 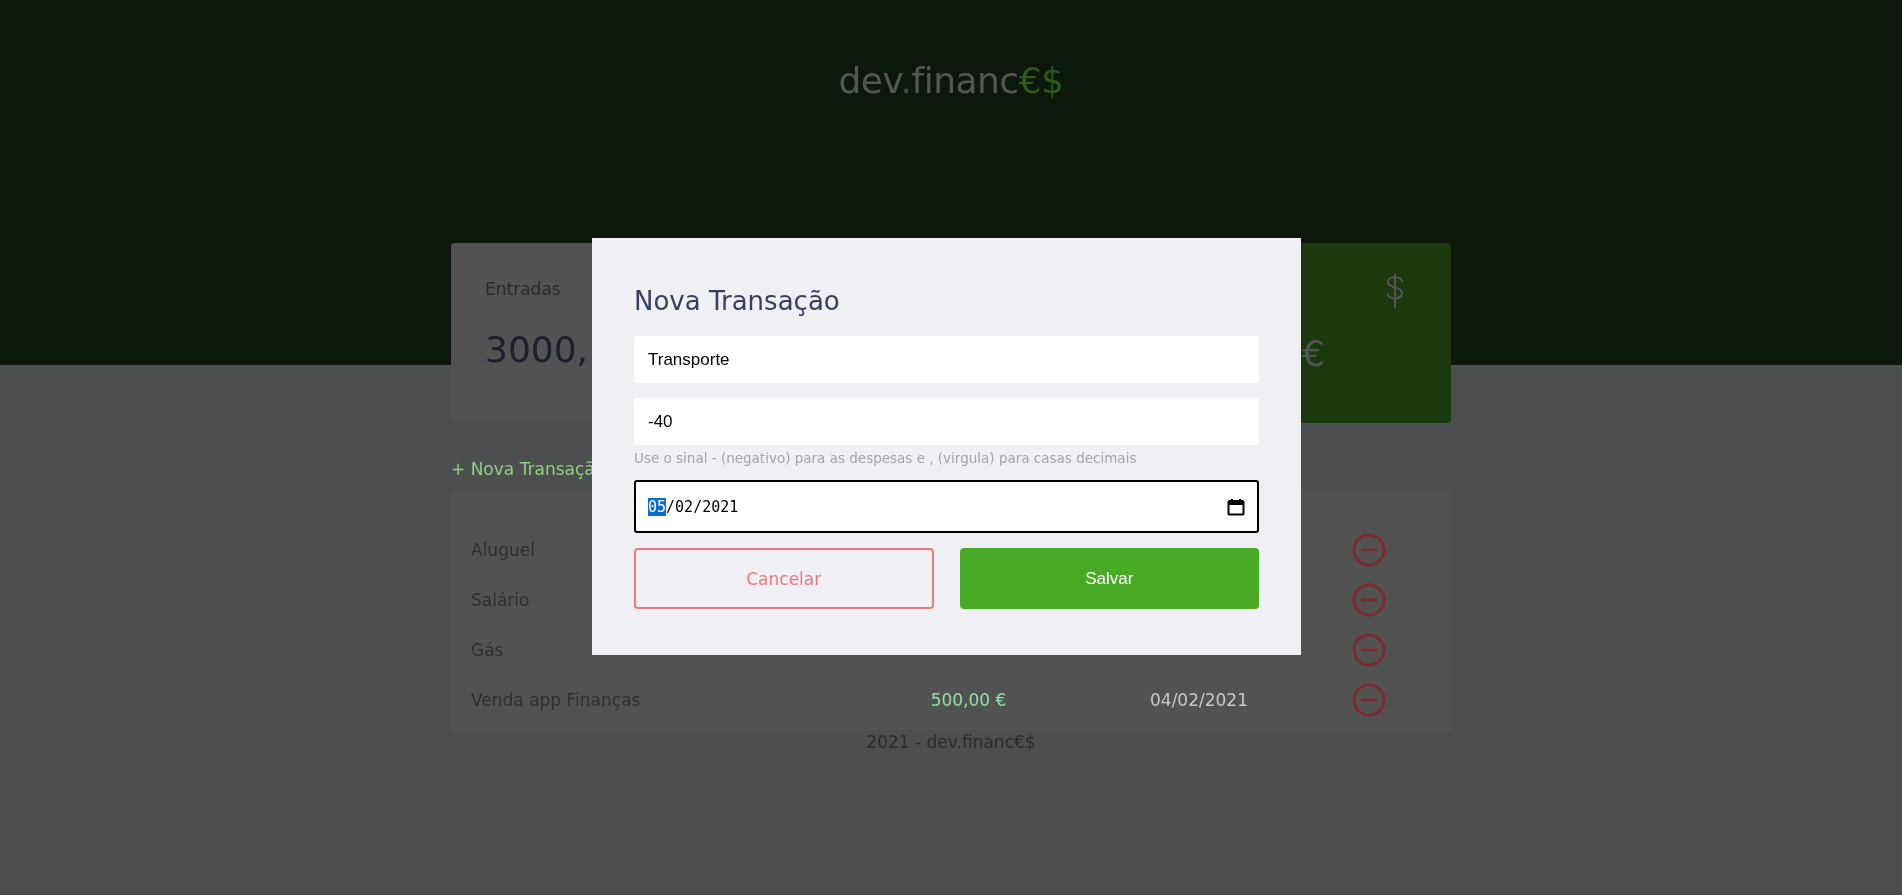 I want to click on new-transaction-link: + Nova Transaçã, so click(x=523, y=469).